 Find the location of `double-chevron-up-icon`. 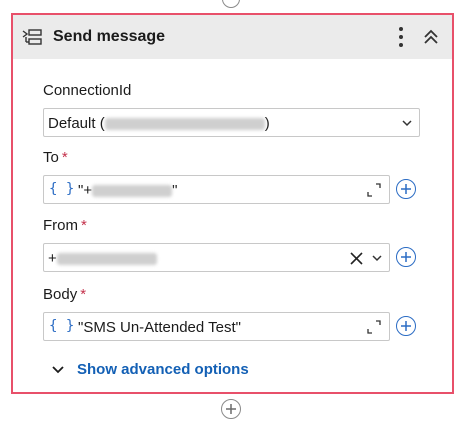

double-chevron-up-icon is located at coordinates (431, 37).